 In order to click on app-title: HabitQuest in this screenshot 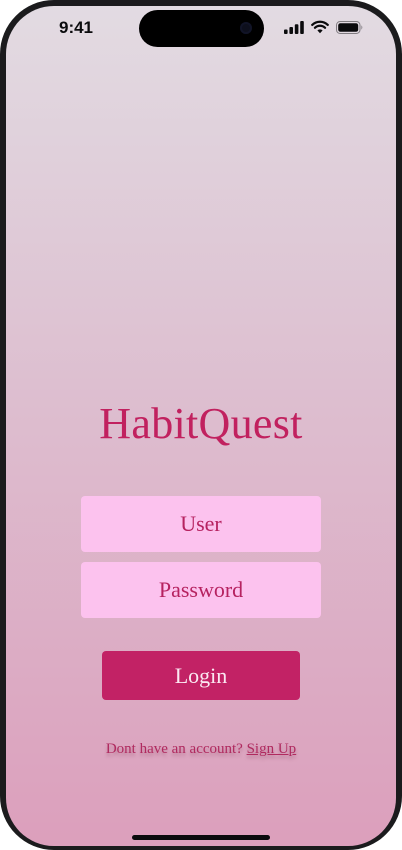, I will do `click(201, 423)`.